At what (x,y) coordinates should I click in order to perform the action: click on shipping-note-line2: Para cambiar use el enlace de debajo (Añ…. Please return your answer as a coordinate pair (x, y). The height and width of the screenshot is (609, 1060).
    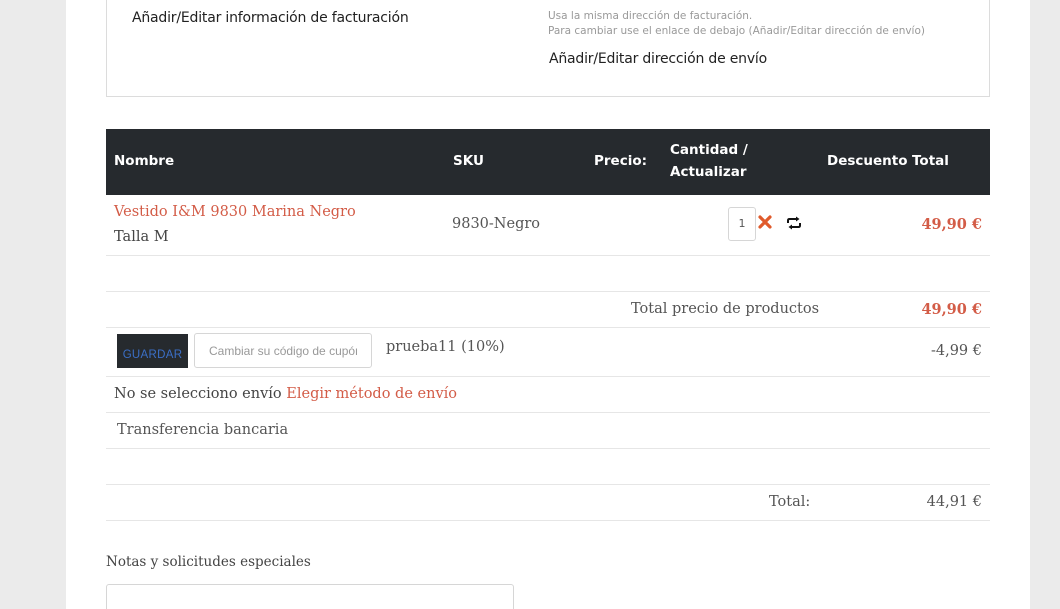
    Looking at the image, I should click on (736, 31).